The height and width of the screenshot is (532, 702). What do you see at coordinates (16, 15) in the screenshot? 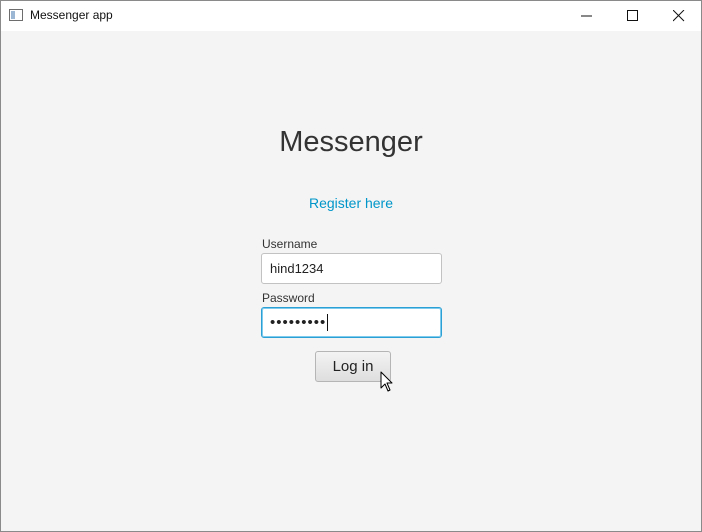
I see `app-window-icon` at bounding box center [16, 15].